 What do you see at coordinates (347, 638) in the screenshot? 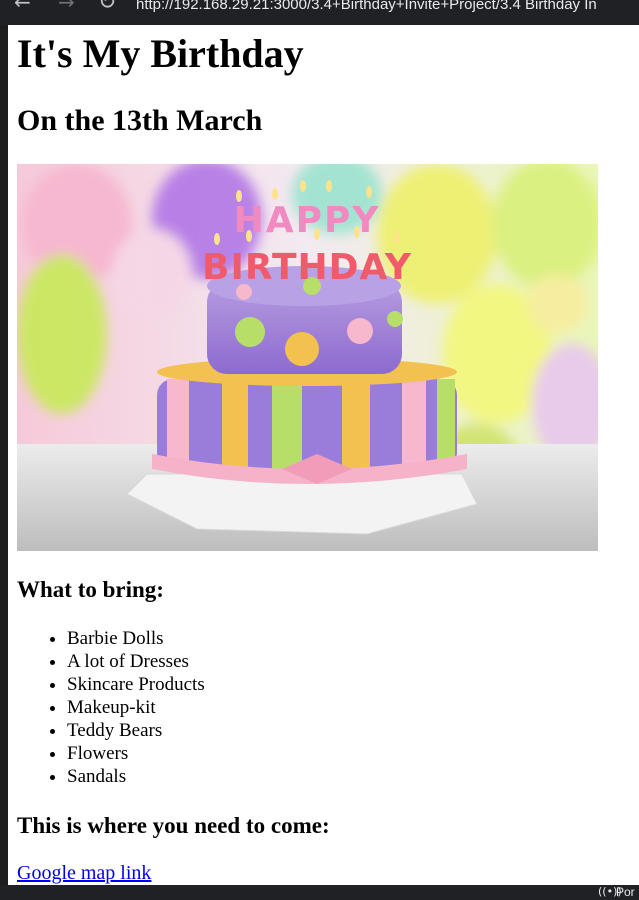
I see `list-item: Barbie Dolls` at bounding box center [347, 638].